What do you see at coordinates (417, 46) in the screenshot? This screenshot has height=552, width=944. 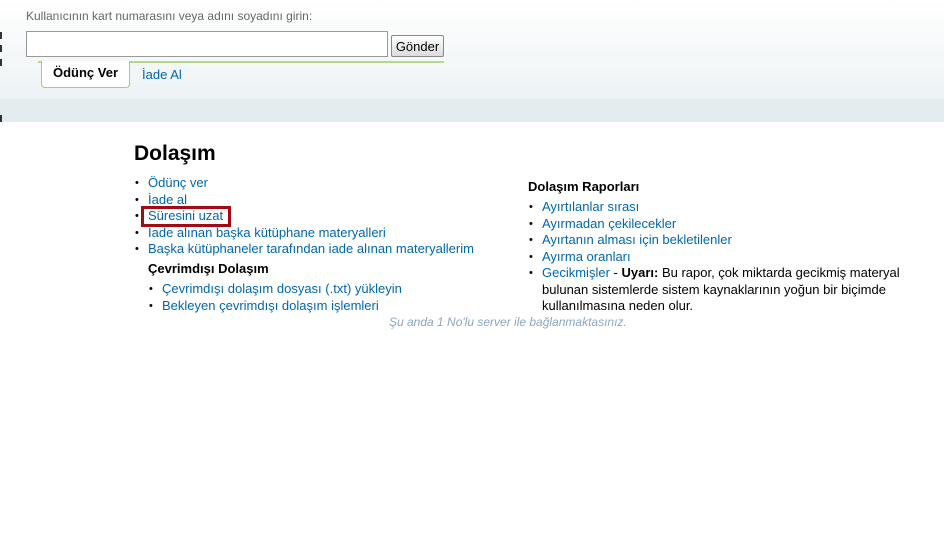 I see `submit-button: Gönder` at bounding box center [417, 46].